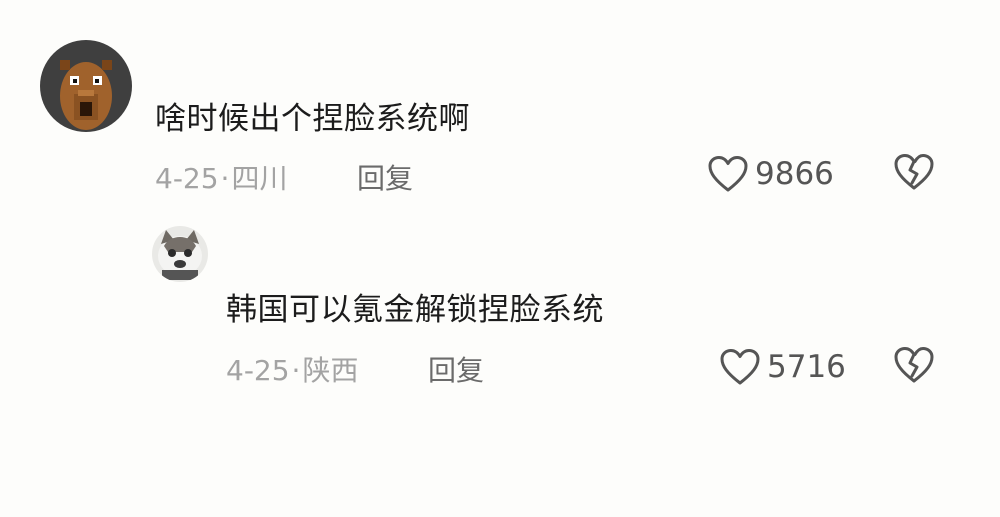 This screenshot has height=517, width=1000. I want to click on comment-meta: 4-25·陕西, so click(292, 371).